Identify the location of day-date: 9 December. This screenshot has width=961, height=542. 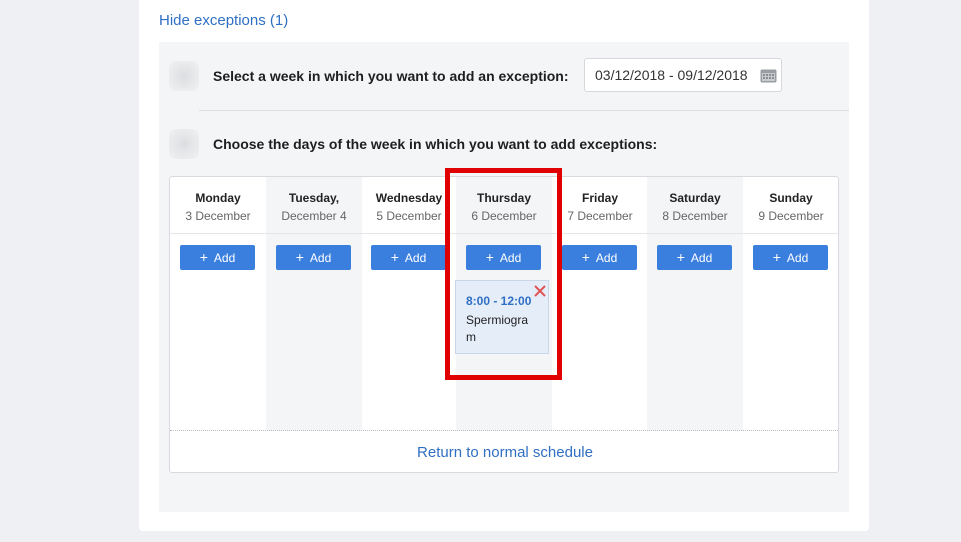
(791, 216).